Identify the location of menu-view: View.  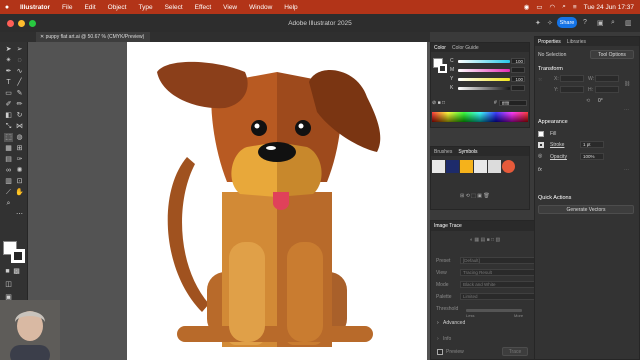
(230, 7).